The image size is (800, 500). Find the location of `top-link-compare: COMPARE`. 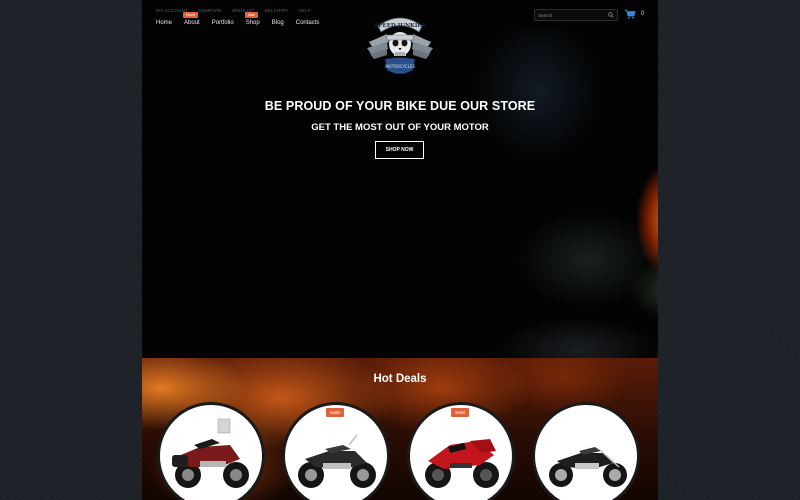

top-link-compare: COMPARE is located at coordinates (210, 10).